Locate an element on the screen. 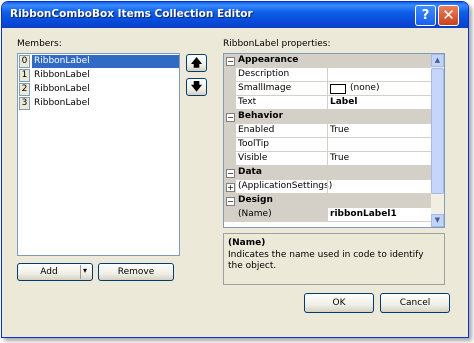 This screenshot has width=474, height=343. property-row-tooltip: ToolTip is located at coordinates (327, 145).